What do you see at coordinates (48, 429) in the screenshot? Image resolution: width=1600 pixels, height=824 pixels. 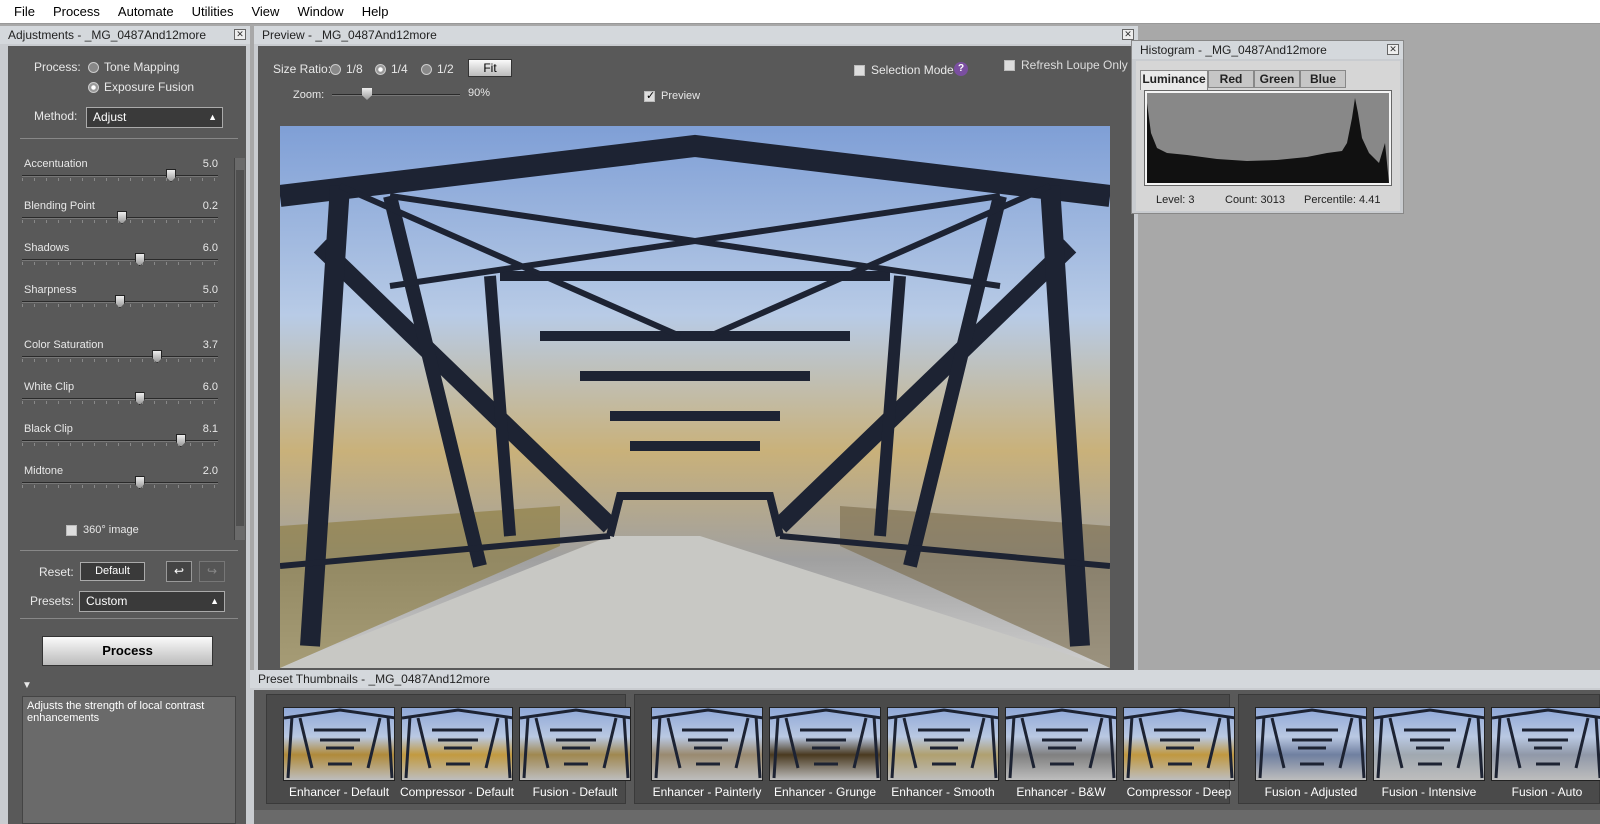 I see `slider-label: Black Clip` at bounding box center [48, 429].